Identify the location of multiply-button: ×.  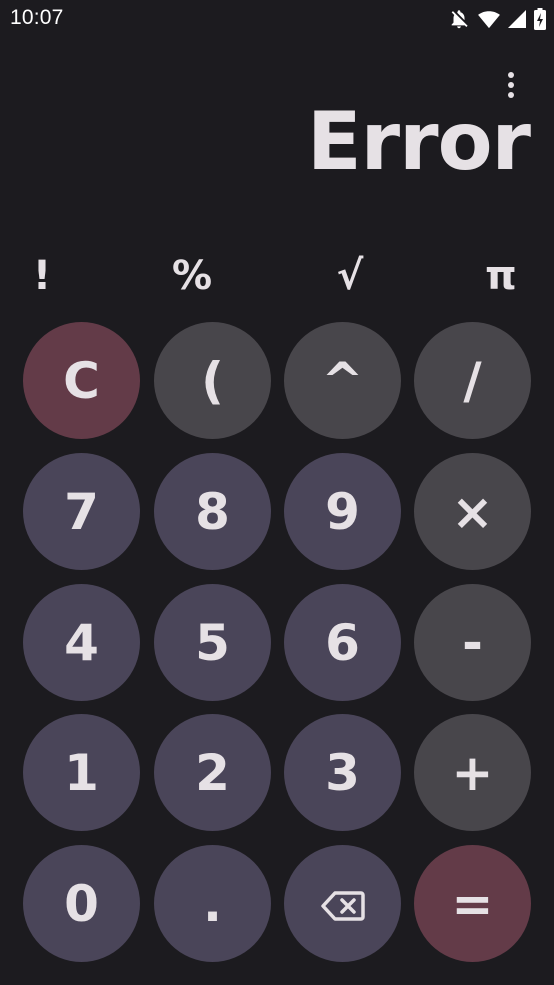
(472, 511).